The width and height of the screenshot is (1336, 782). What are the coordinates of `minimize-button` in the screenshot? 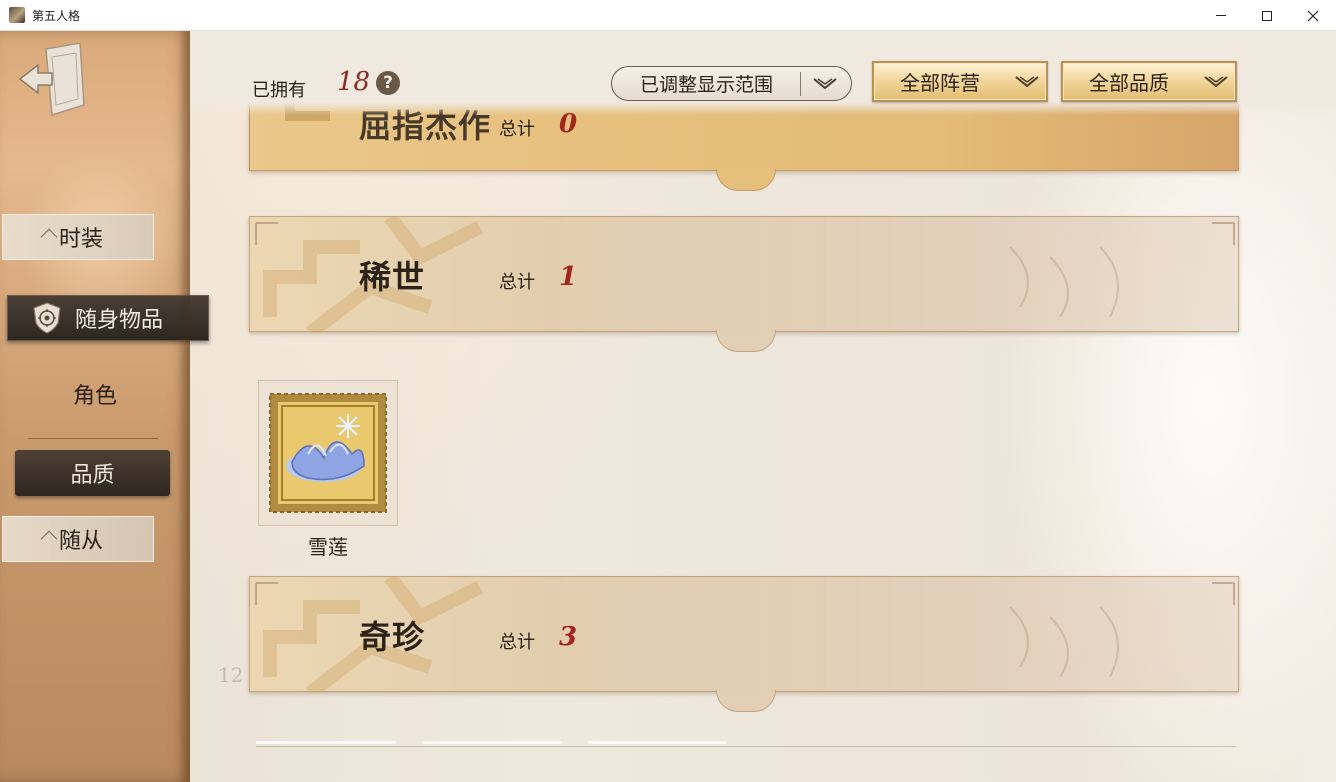 It's located at (1221, 15).